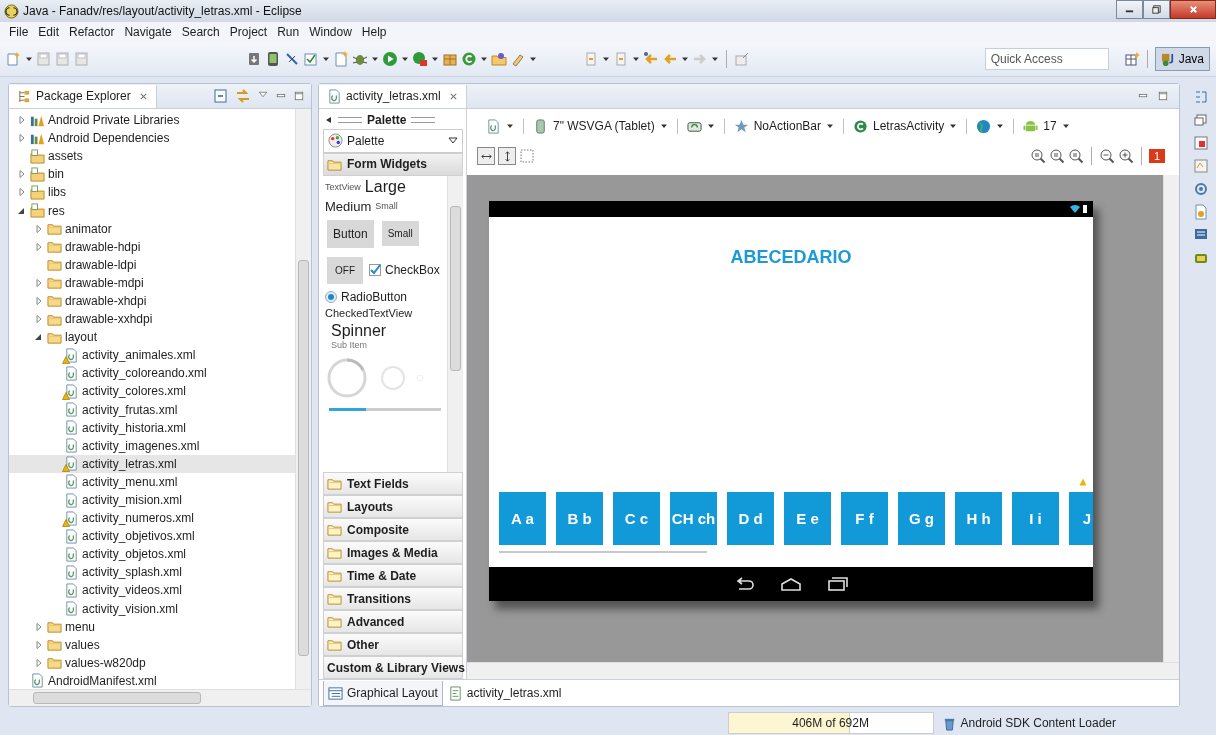  I want to click on tree-item: Android Dependencies, so click(152, 138).